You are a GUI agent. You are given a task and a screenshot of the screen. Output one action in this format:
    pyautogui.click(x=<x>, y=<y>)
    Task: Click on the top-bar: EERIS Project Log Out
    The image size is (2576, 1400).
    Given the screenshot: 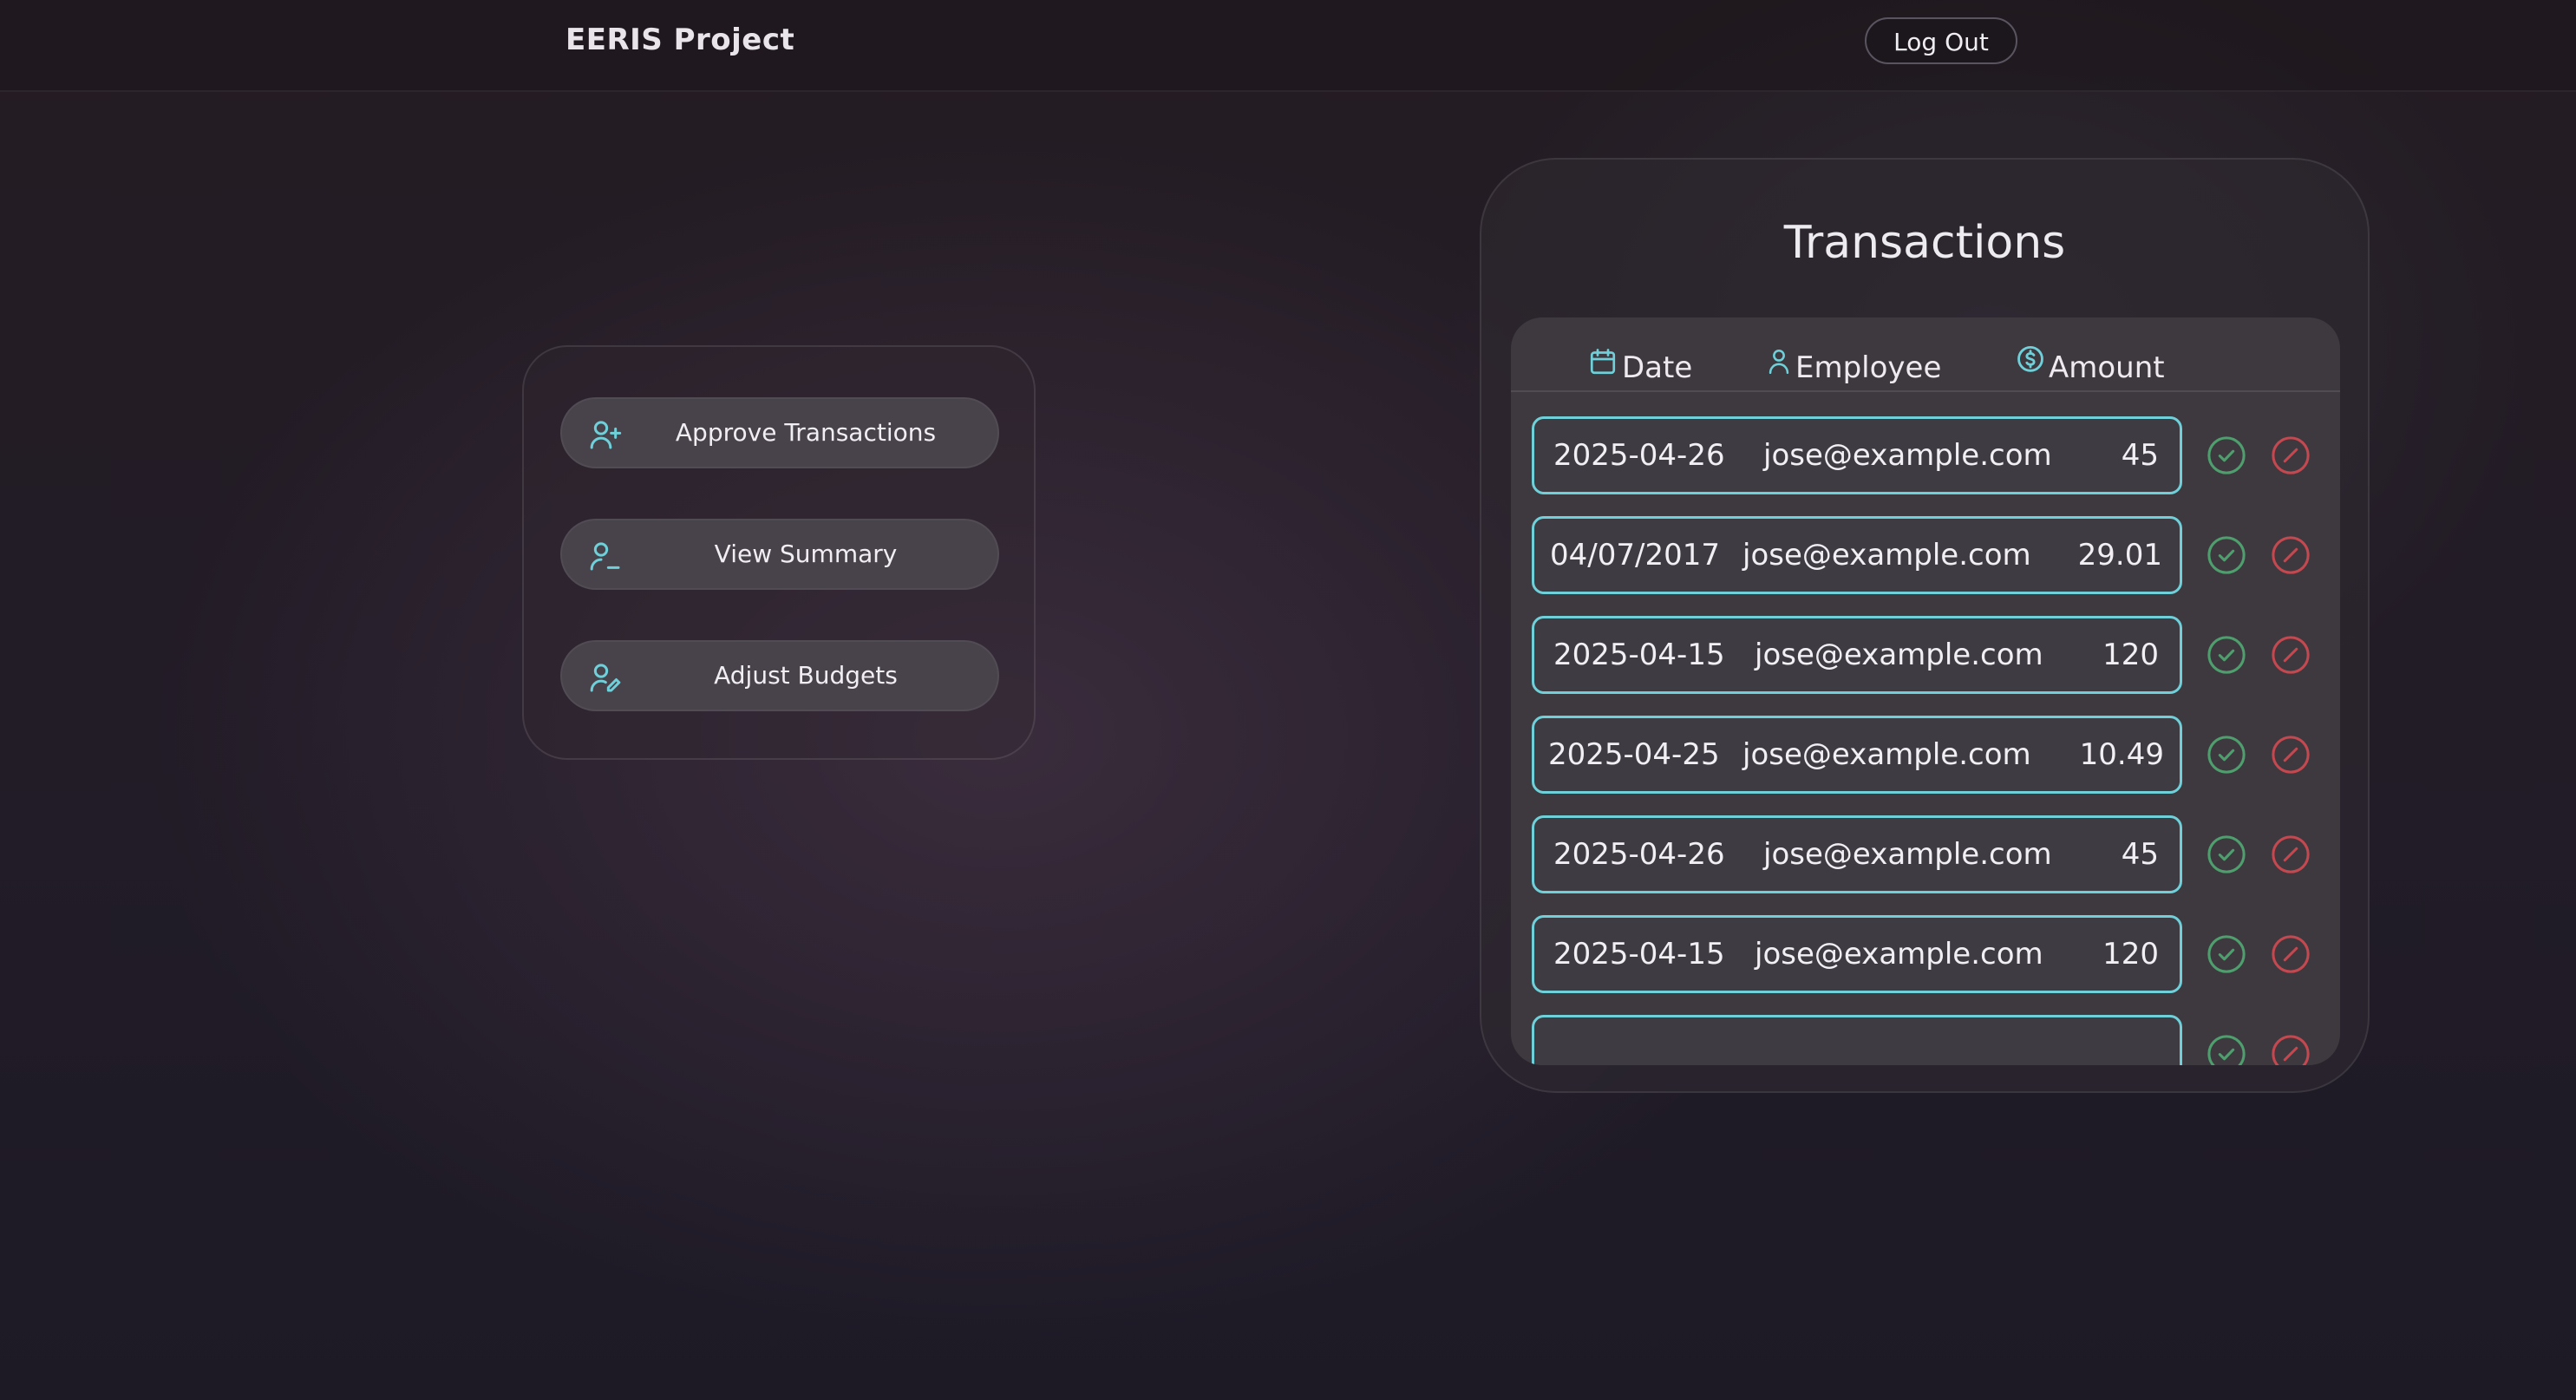 What is the action you would take?
    pyautogui.click(x=1288, y=46)
    